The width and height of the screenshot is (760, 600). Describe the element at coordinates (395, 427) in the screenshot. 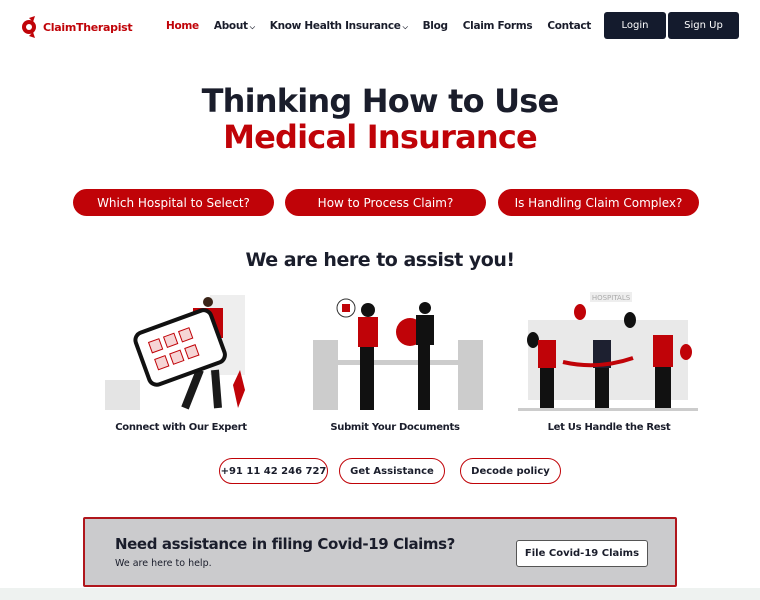

I see `step-caption: Submit Your Documents` at that location.